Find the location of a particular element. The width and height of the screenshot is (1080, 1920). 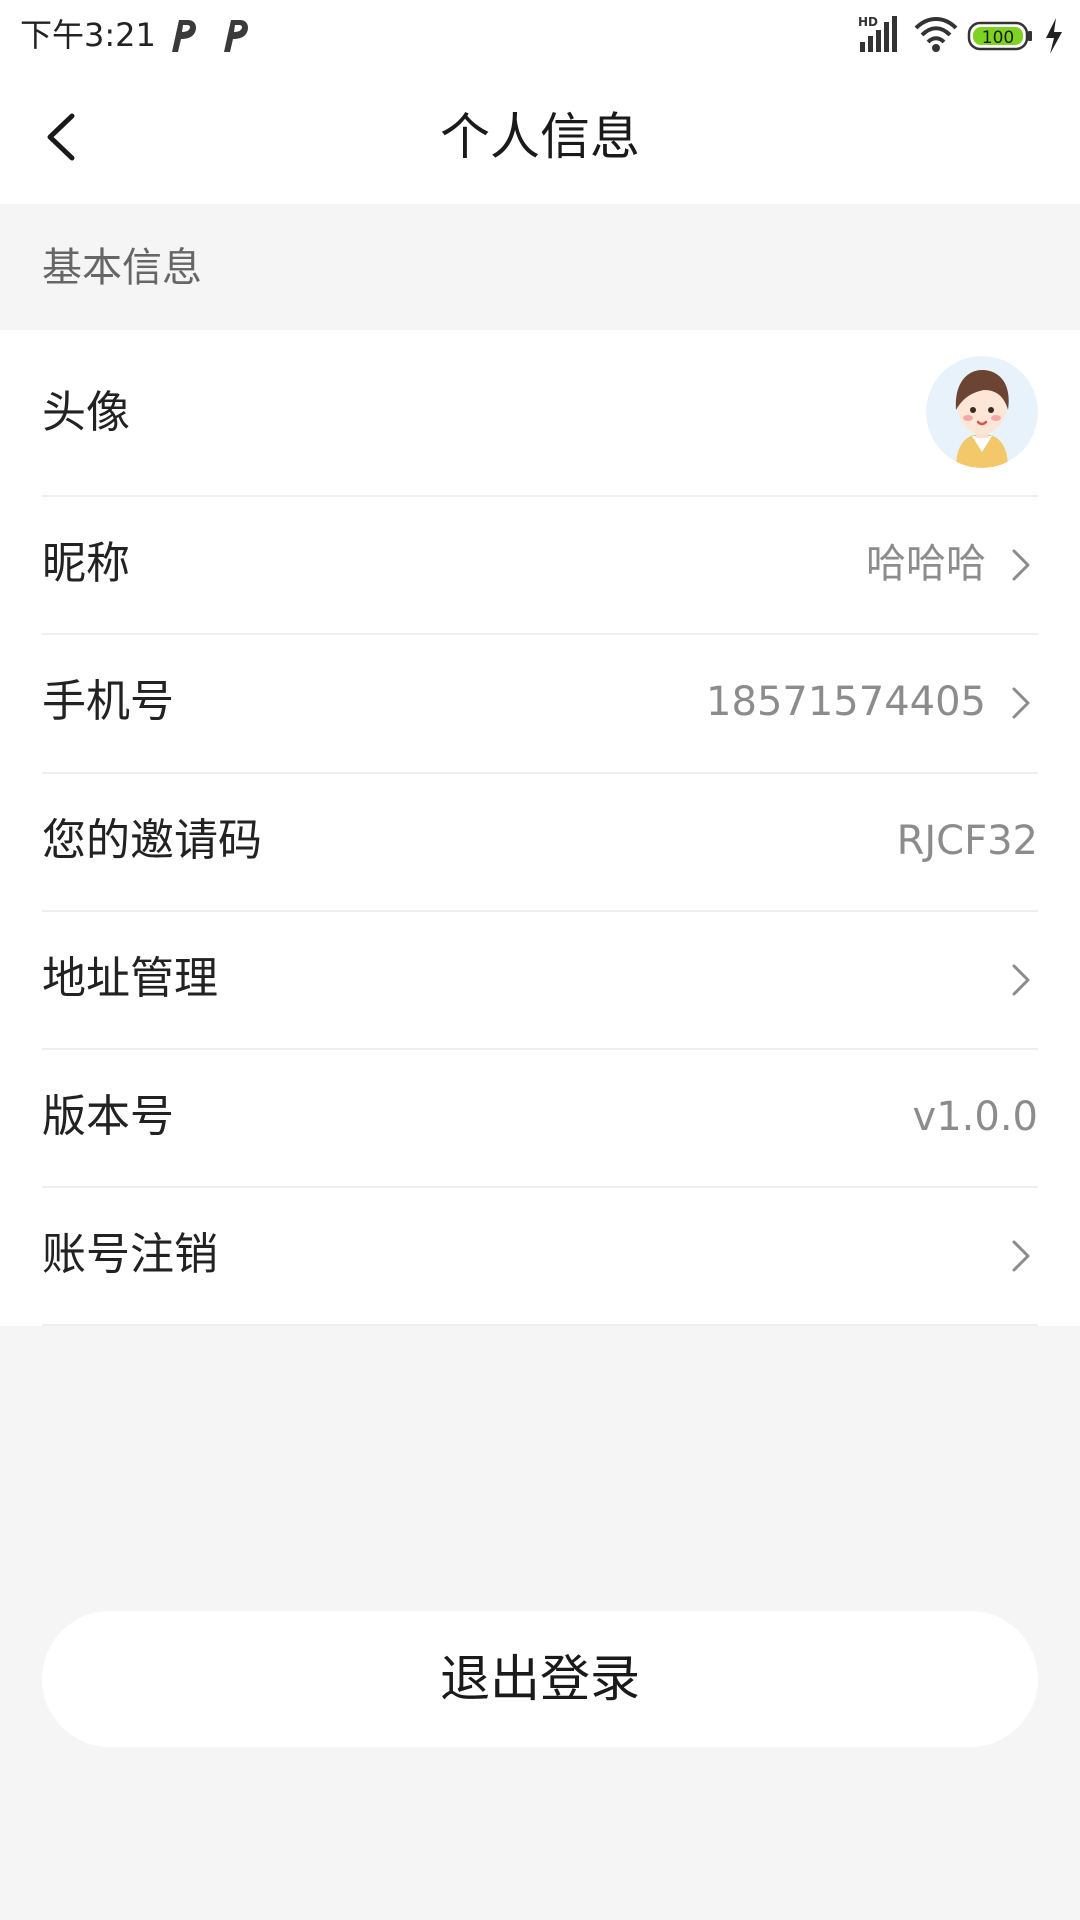

invite-code-value: RJCF32 is located at coordinates (967, 841).